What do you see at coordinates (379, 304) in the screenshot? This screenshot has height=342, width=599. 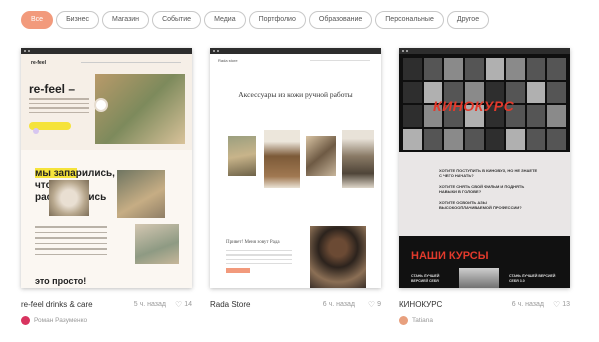 I see `like-count: 9` at bounding box center [379, 304].